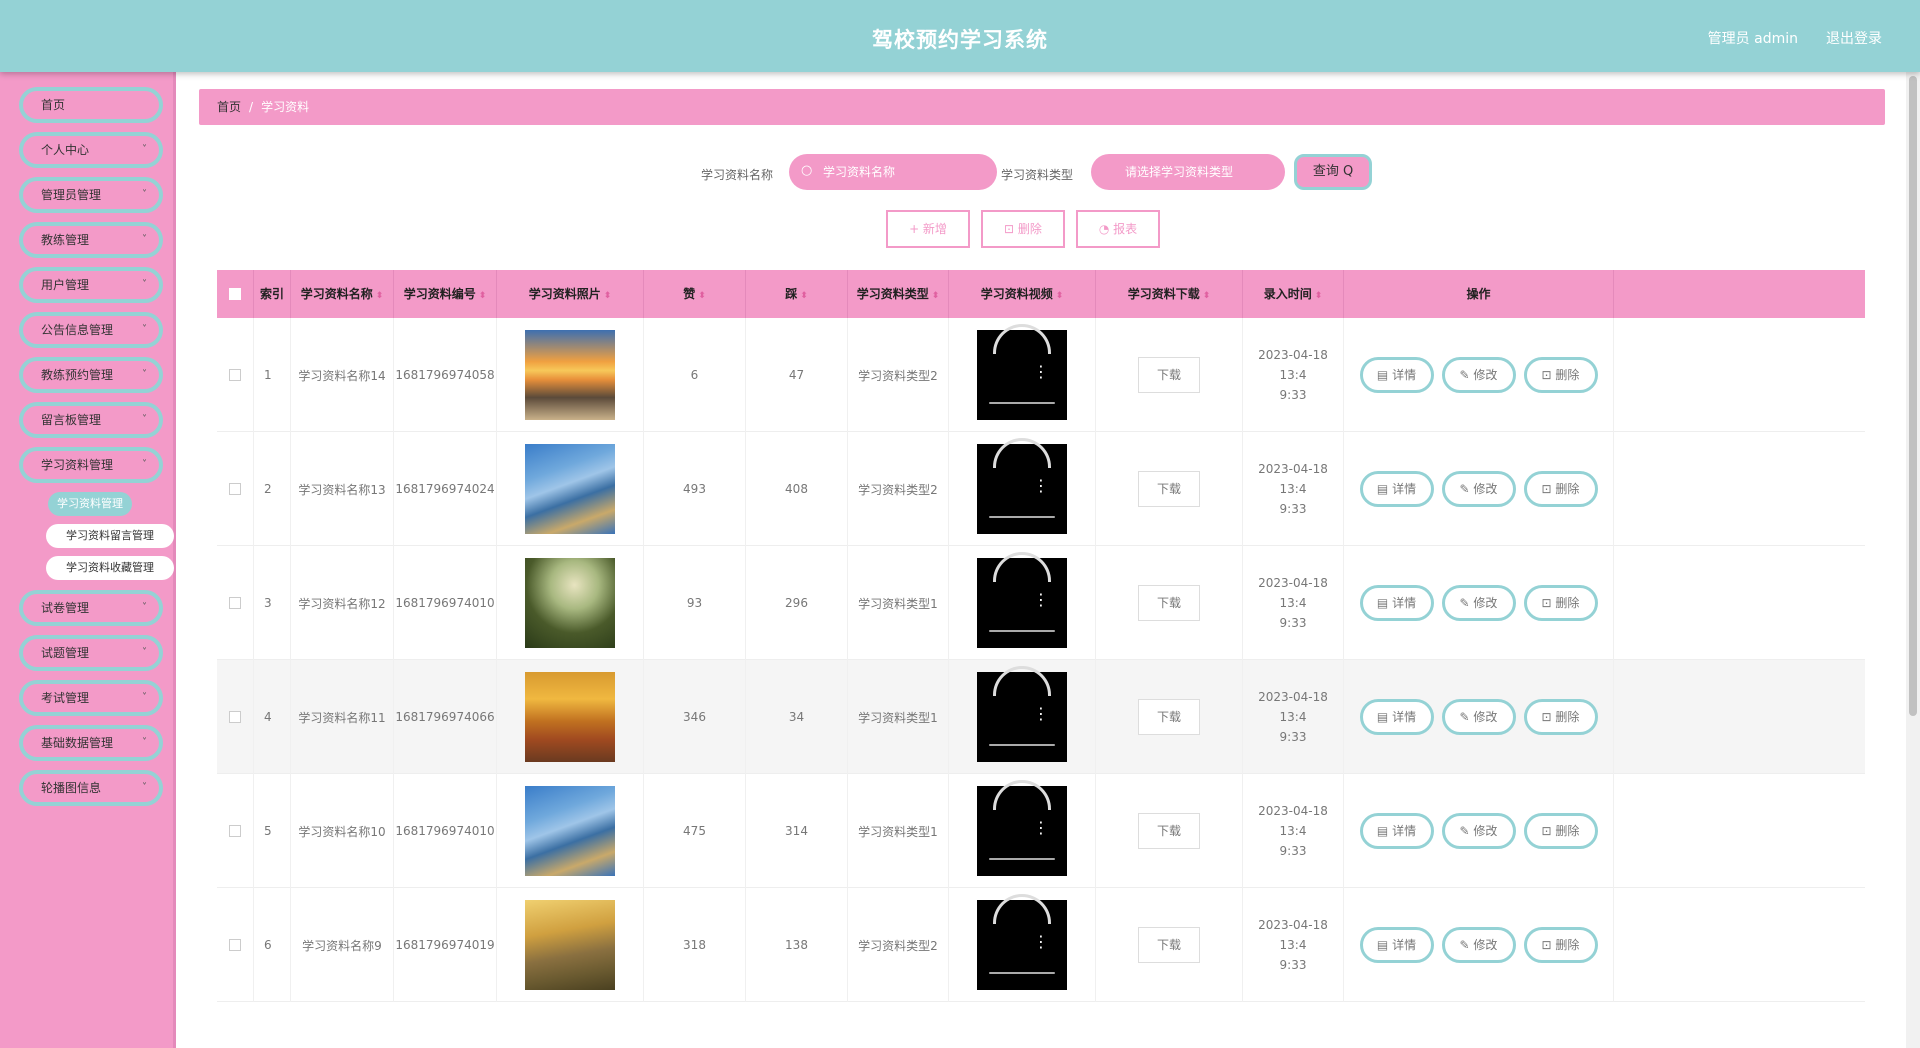 Image resolution: width=1920 pixels, height=1048 pixels. What do you see at coordinates (91, 285) in the screenshot?
I see `sidebar-item-4: 用户管理 ˅` at bounding box center [91, 285].